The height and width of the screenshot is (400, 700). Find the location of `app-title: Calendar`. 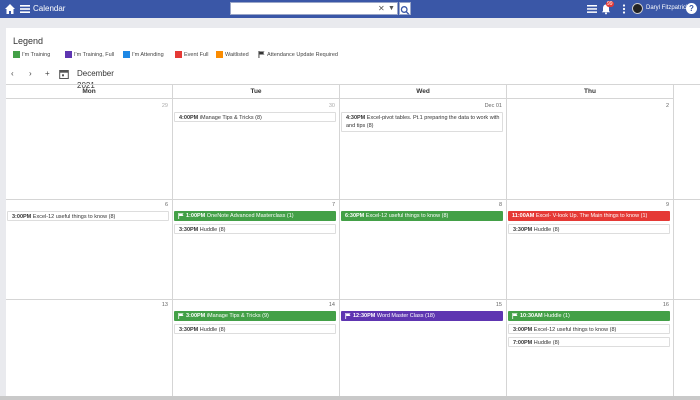

app-title: Calendar is located at coordinates (49, 8).